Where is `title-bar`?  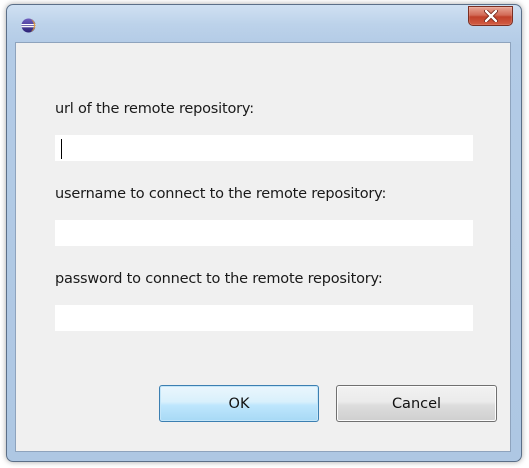 title-bar is located at coordinates (264, 23).